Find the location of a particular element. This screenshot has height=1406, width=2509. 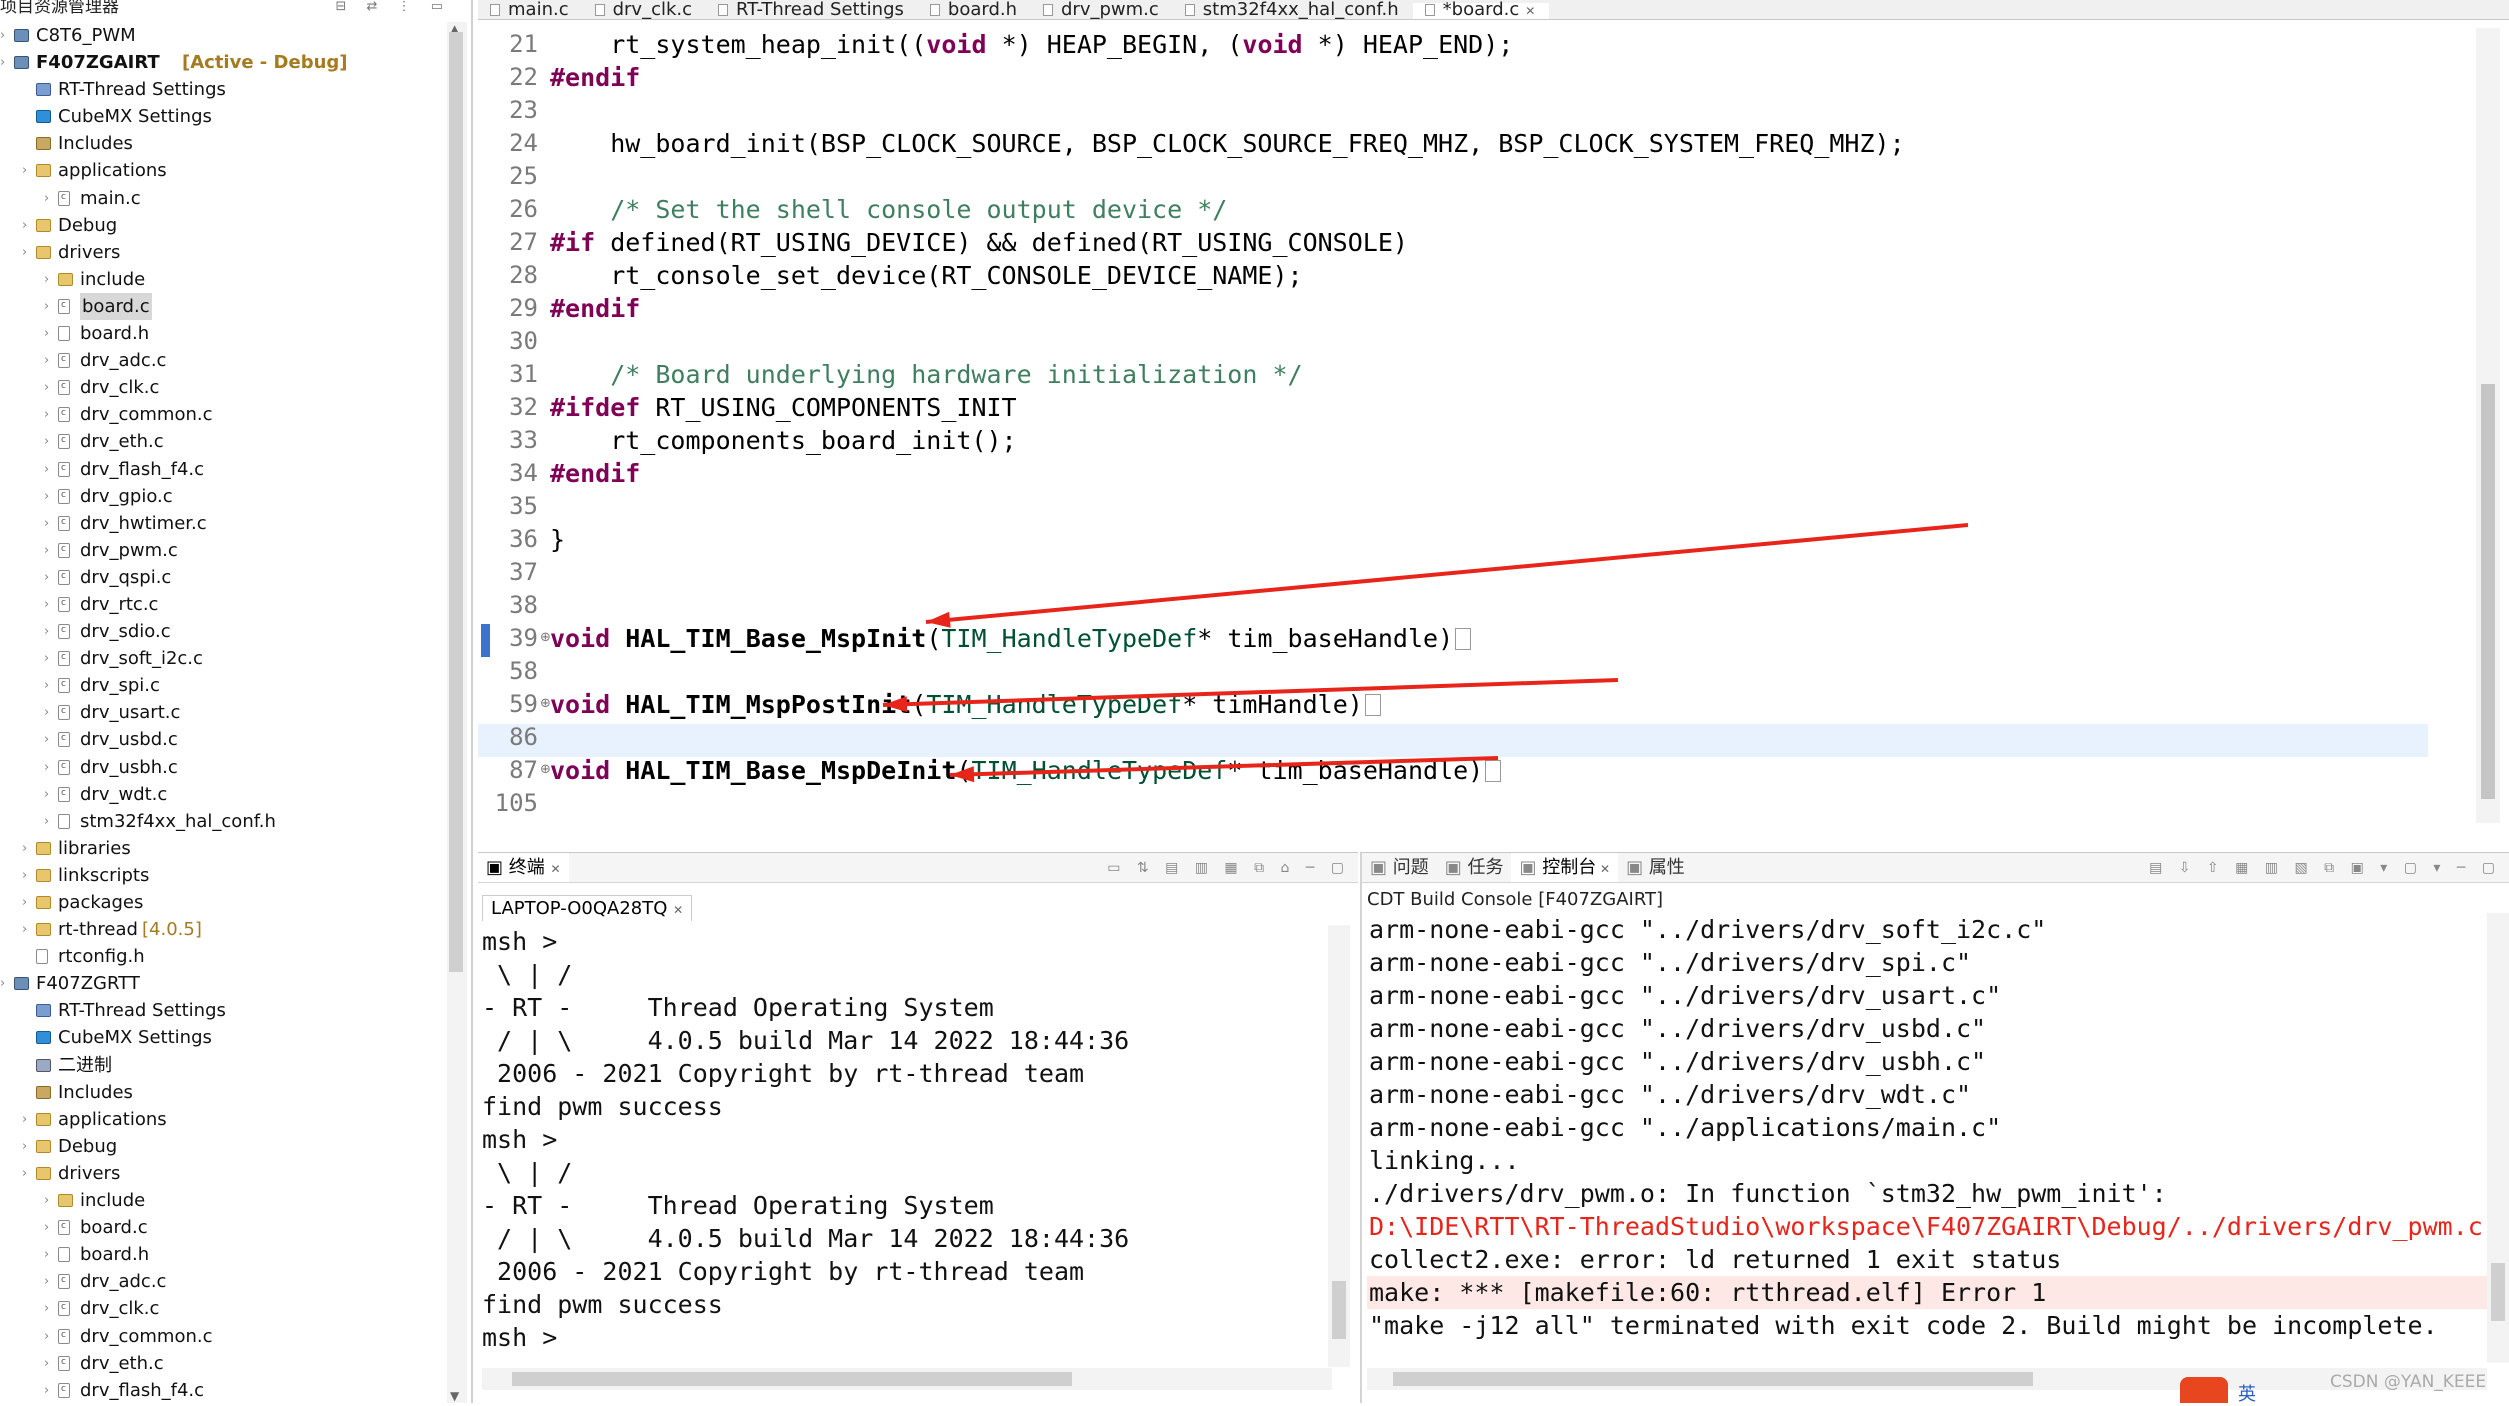

tree-item: › include is located at coordinates (222, 279).